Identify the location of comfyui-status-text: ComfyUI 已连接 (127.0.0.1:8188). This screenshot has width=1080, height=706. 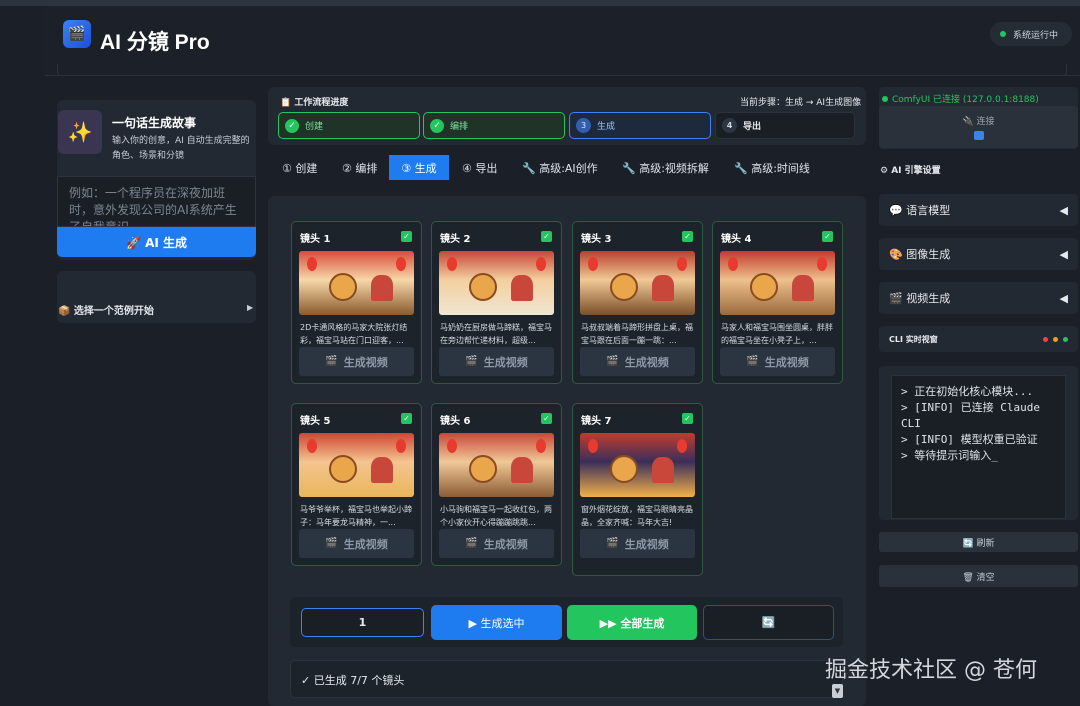
(965, 100).